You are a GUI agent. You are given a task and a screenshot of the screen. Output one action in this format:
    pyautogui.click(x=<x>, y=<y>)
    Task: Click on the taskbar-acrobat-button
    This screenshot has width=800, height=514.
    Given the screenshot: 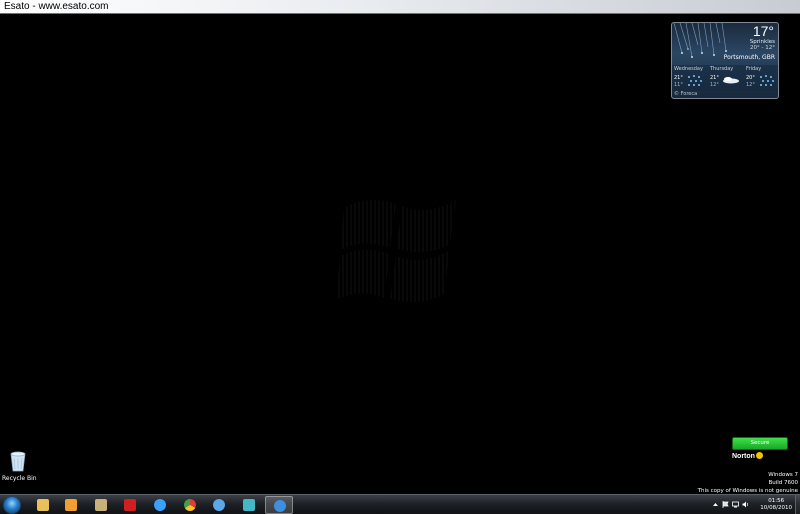 What is the action you would take?
    pyautogui.click(x=130, y=505)
    